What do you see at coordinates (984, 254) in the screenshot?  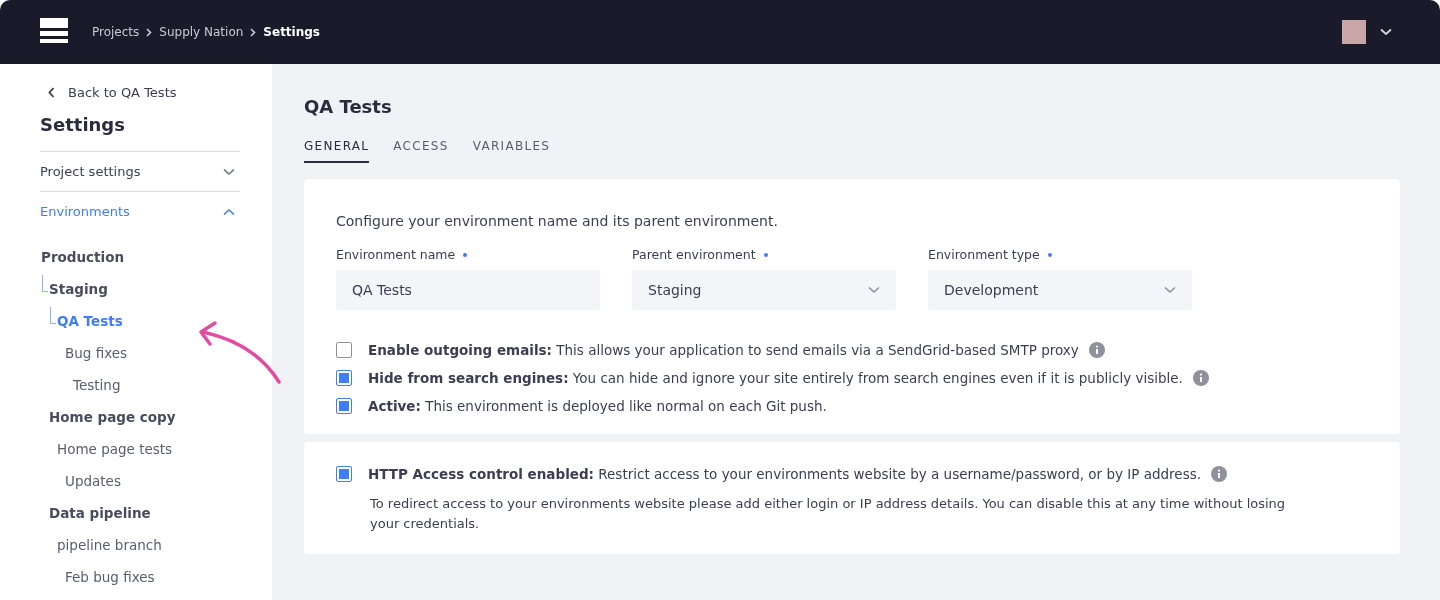 I see `field-label: Environment type` at bounding box center [984, 254].